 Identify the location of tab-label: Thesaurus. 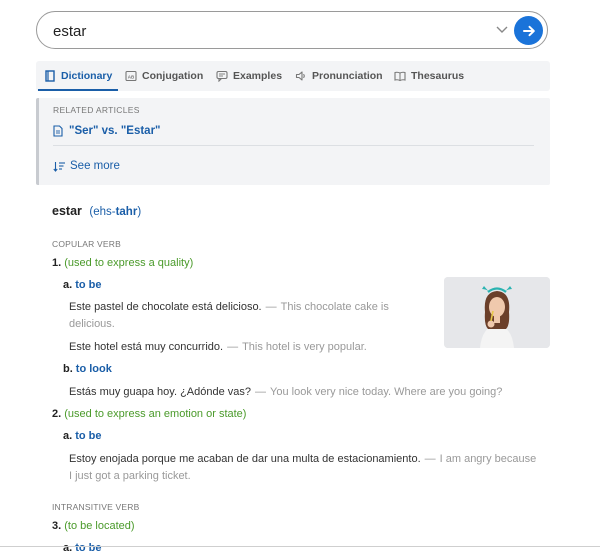
(438, 76).